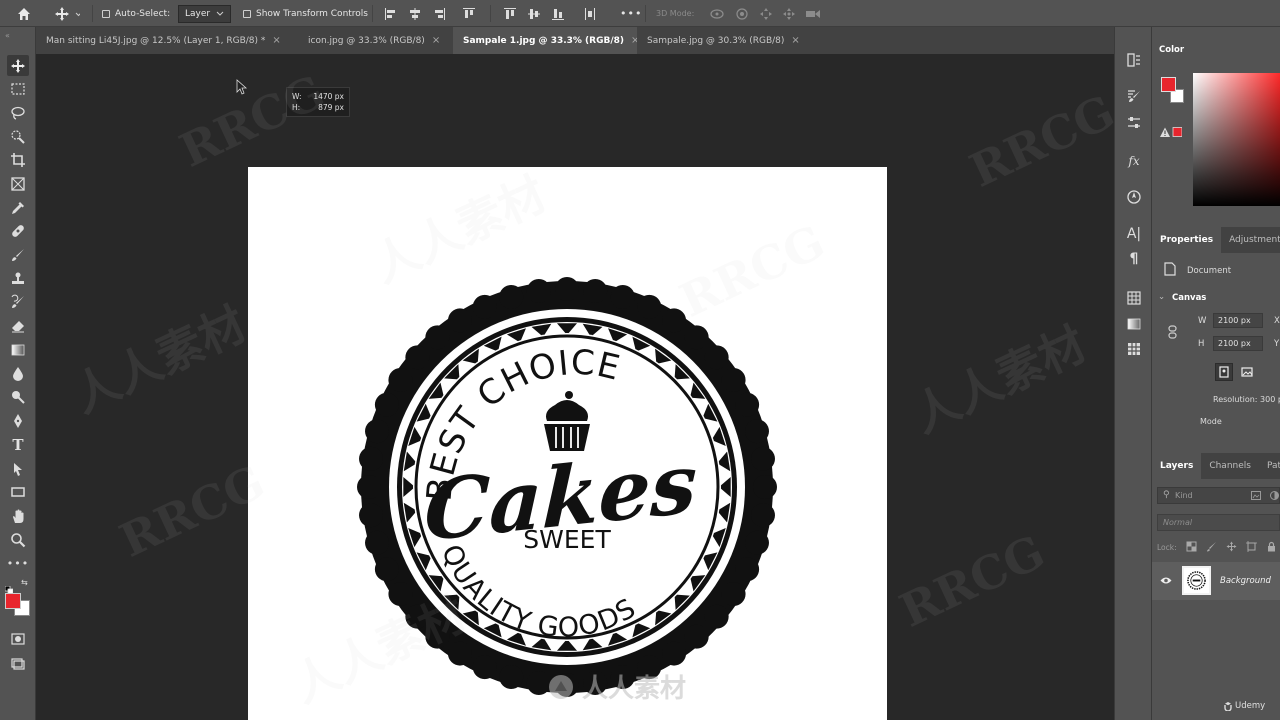 This screenshot has width=1280, height=720. What do you see at coordinates (18, 325) in the screenshot?
I see `eraser-tool-icon` at bounding box center [18, 325].